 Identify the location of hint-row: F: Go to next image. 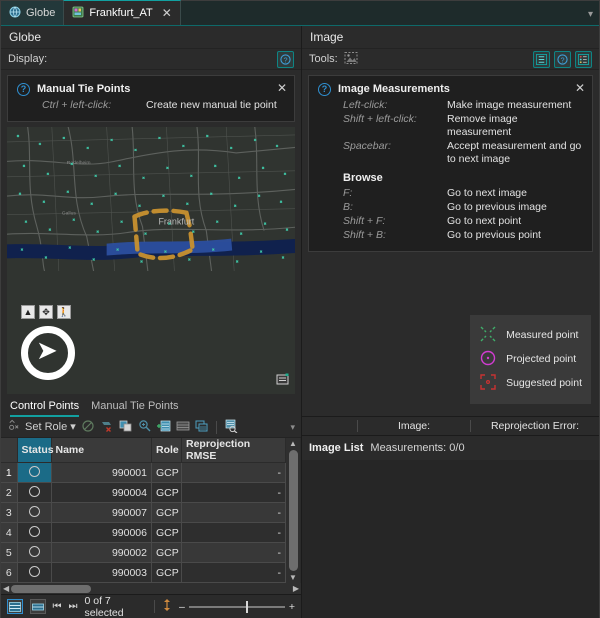
(463, 193).